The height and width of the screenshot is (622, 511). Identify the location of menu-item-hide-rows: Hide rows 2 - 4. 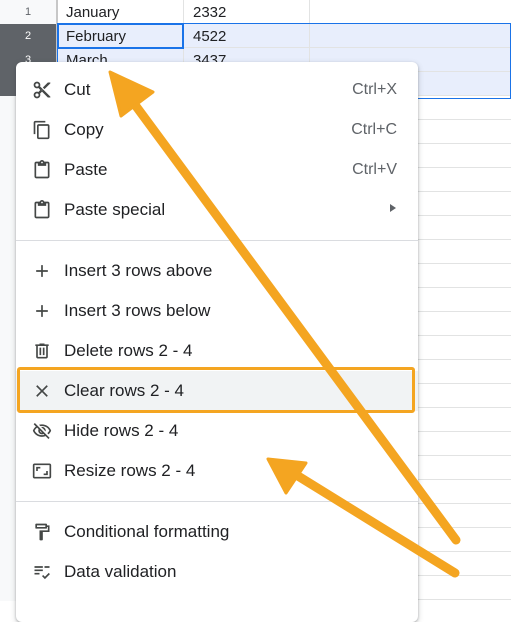
(217, 431).